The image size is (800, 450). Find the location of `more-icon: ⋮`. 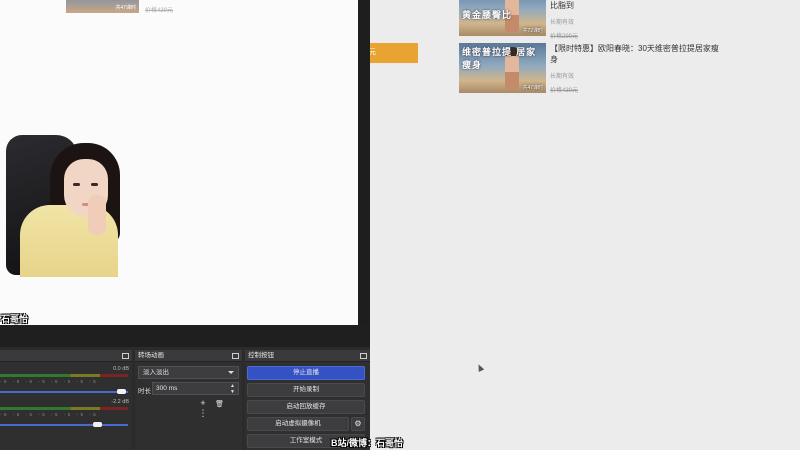

more-icon: ⋮ is located at coordinates (203, 413).